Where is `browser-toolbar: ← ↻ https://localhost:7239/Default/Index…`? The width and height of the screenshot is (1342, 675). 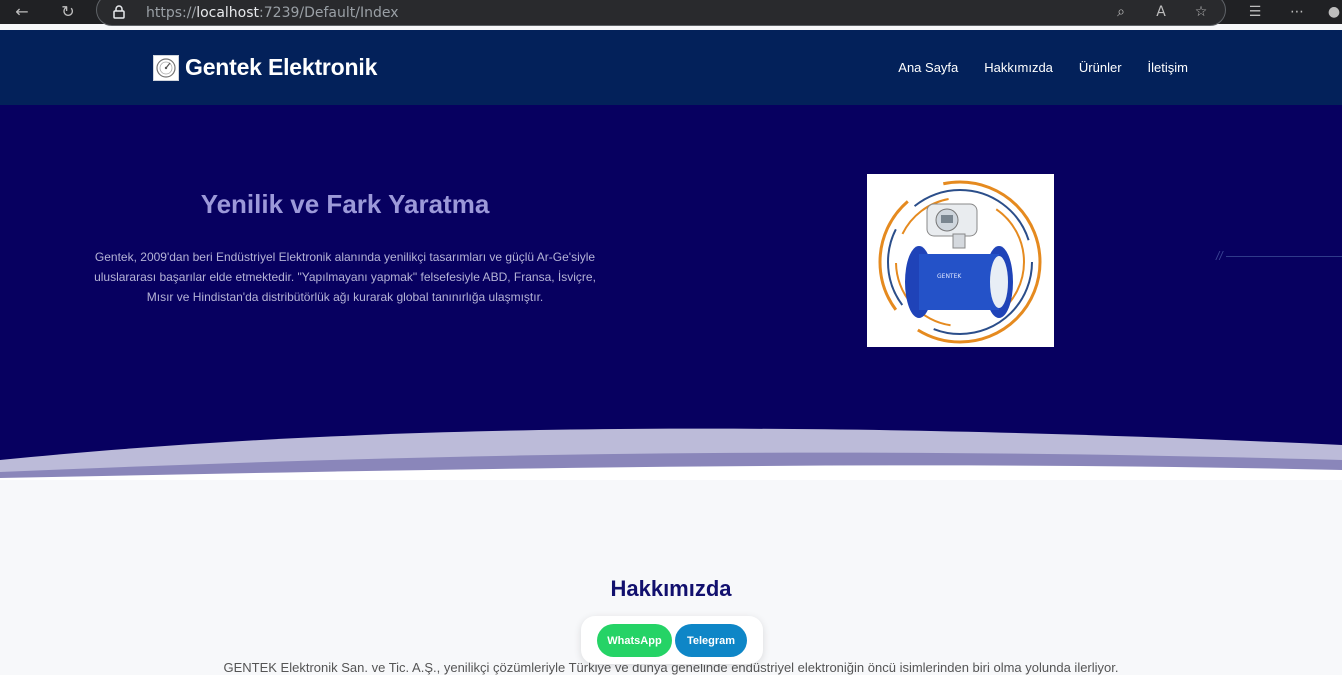
browser-toolbar: ← ↻ https://localhost:7239/Default/Index… is located at coordinates (671, 13).